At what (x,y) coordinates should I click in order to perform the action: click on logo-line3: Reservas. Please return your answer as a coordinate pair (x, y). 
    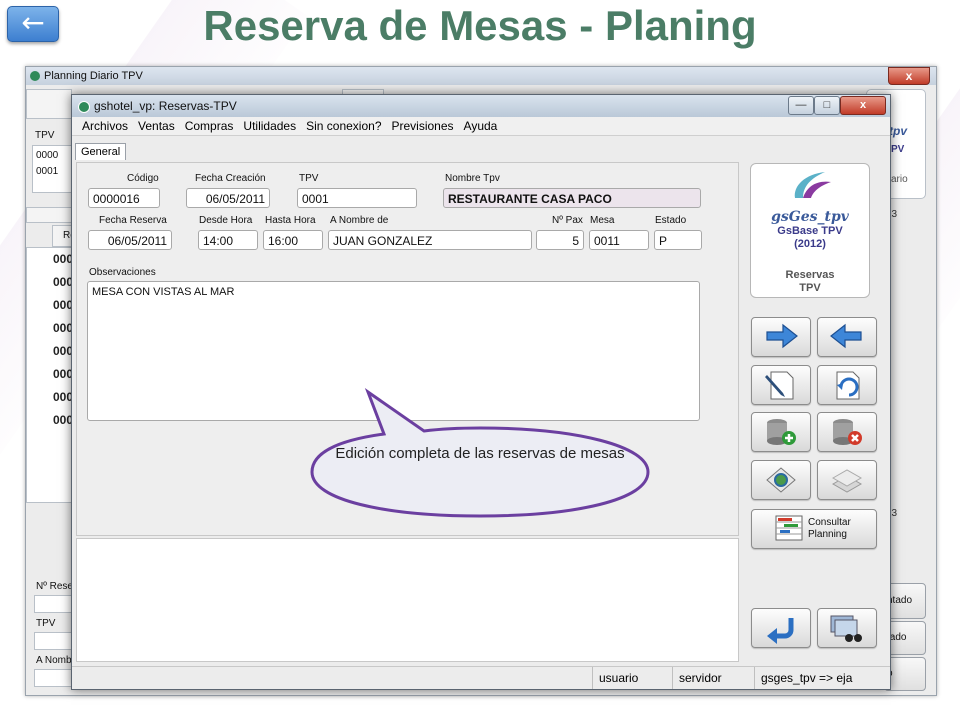
    Looking at the image, I should click on (810, 275).